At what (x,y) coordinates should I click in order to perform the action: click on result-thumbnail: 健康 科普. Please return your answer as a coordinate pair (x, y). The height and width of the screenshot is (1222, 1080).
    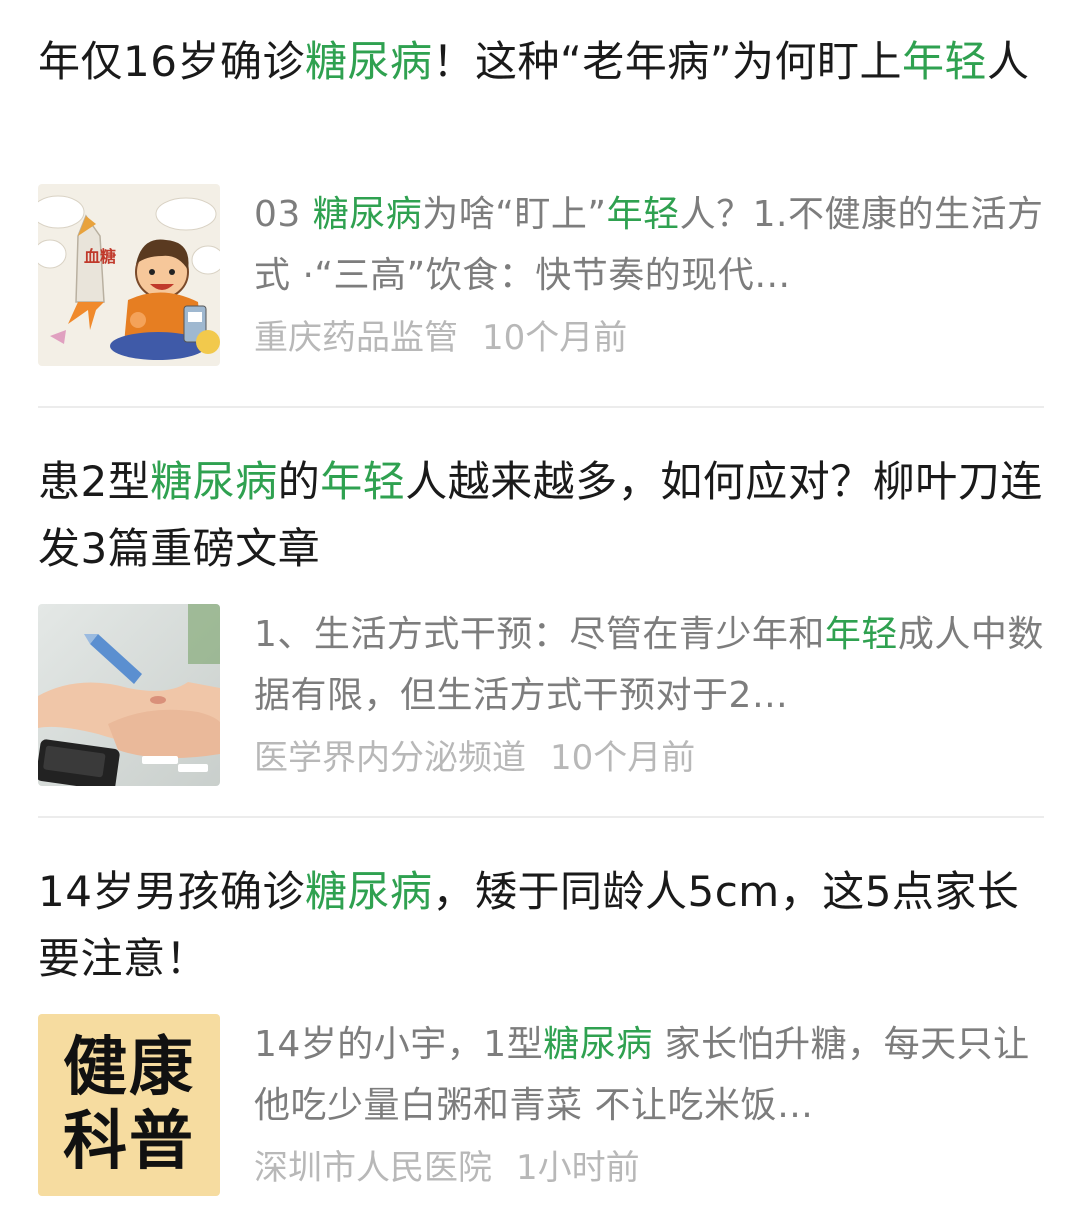
    Looking at the image, I should click on (129, 1105).